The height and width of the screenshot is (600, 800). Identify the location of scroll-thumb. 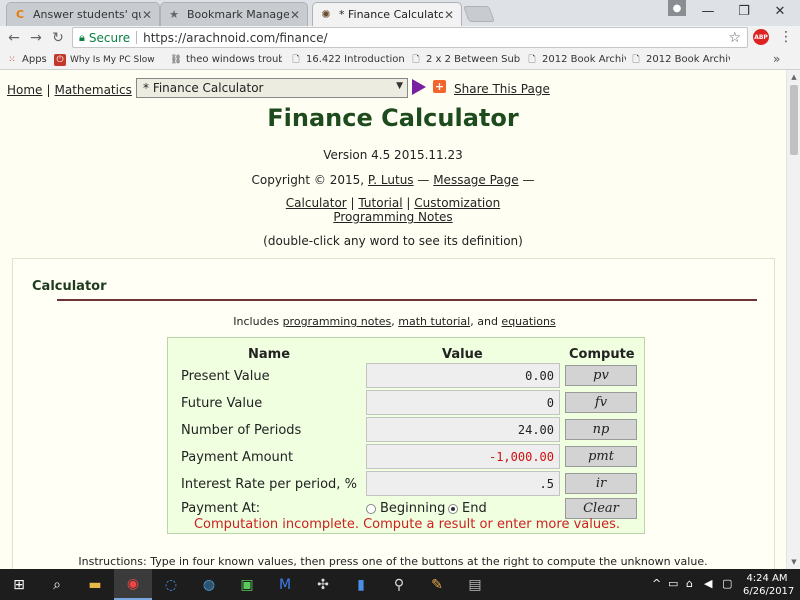
(794, 120).